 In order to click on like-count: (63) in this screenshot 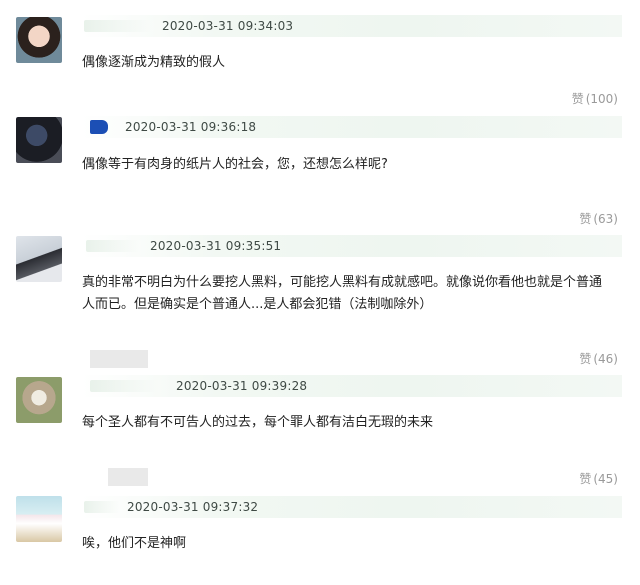, I will do `click(605, 219)`.